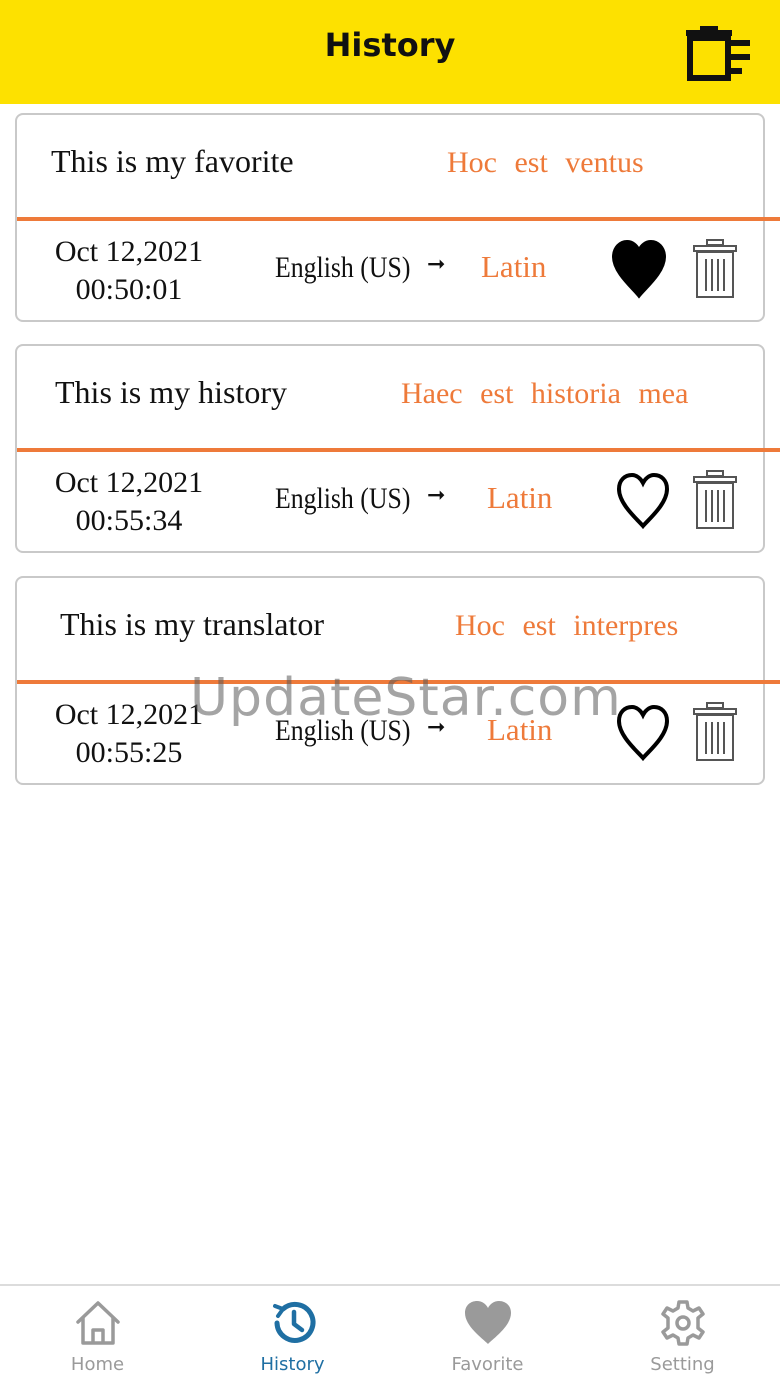  I want to click on heart-filled-icon, so click(639, 269).